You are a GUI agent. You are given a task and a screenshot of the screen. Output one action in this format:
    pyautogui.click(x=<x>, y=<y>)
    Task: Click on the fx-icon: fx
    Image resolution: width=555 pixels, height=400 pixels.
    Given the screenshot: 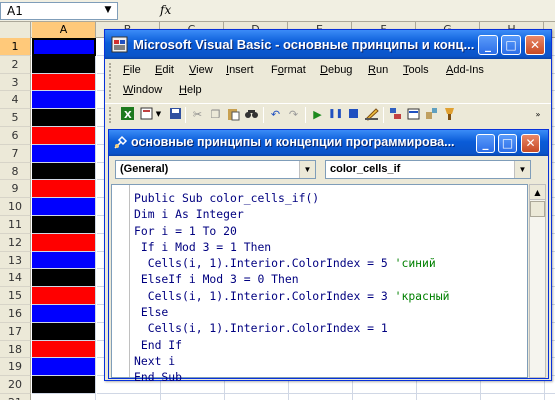 What is the action you would take?
    pyautogui.click(x=165, y=10)
    